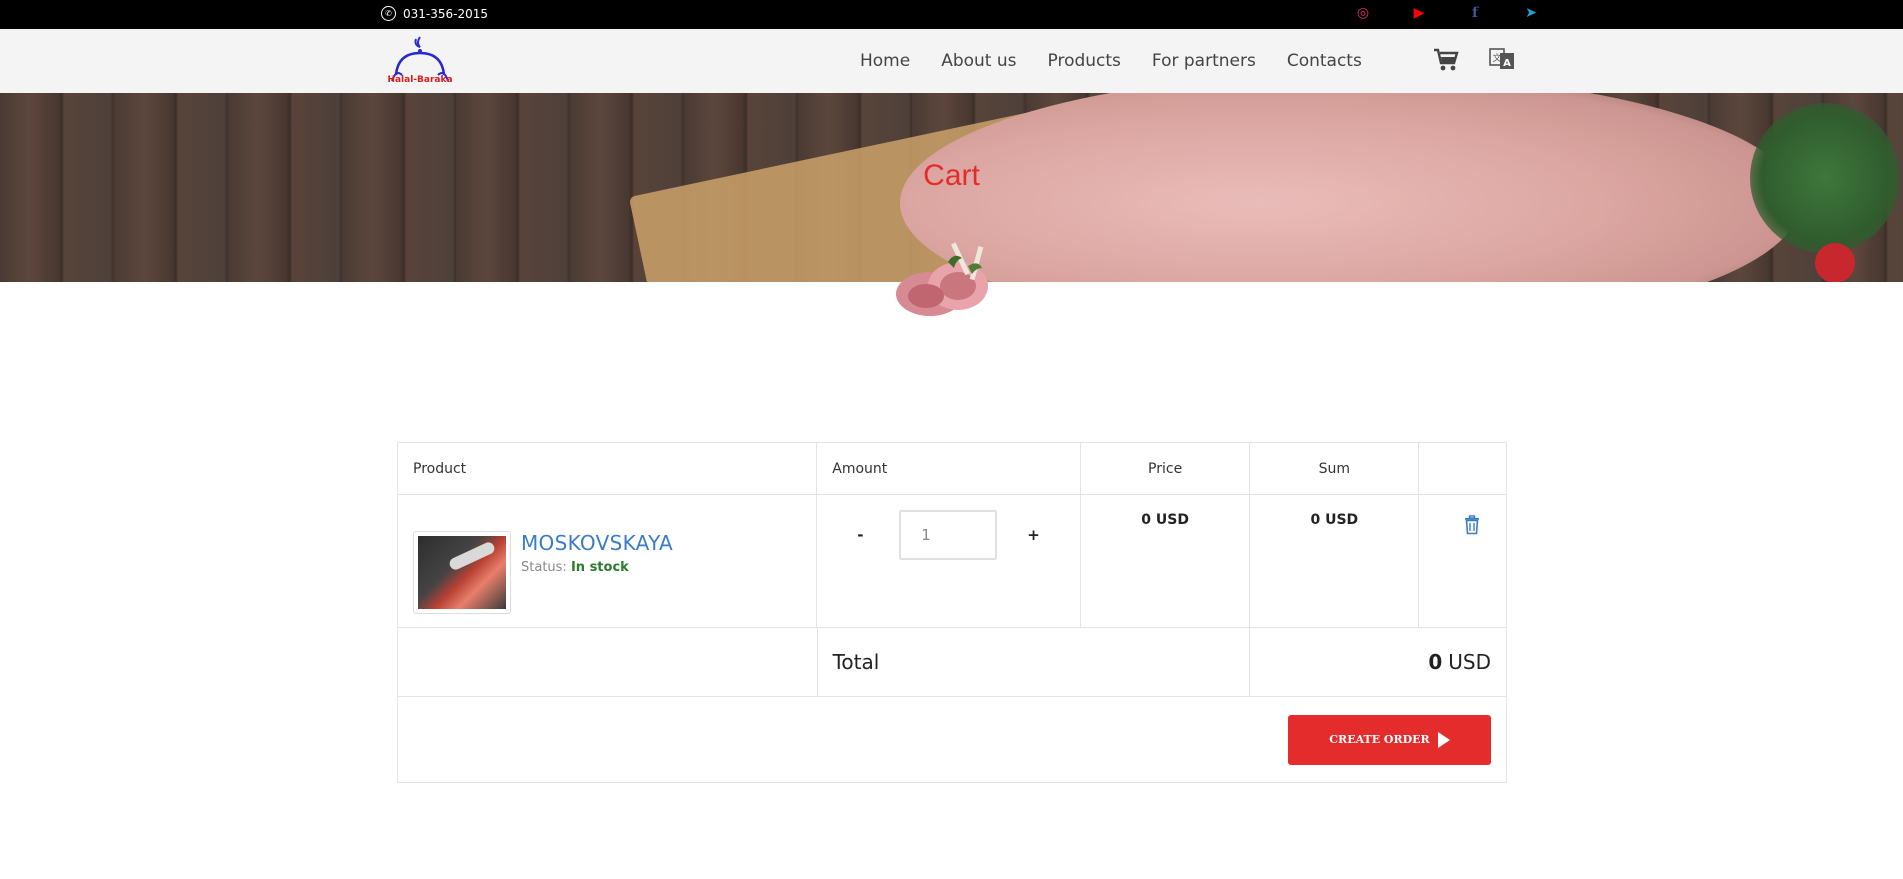 The height and width of the screenshot is (879, 1903). I want to click on nav-for-partners: For partners, so click(1204, 61).